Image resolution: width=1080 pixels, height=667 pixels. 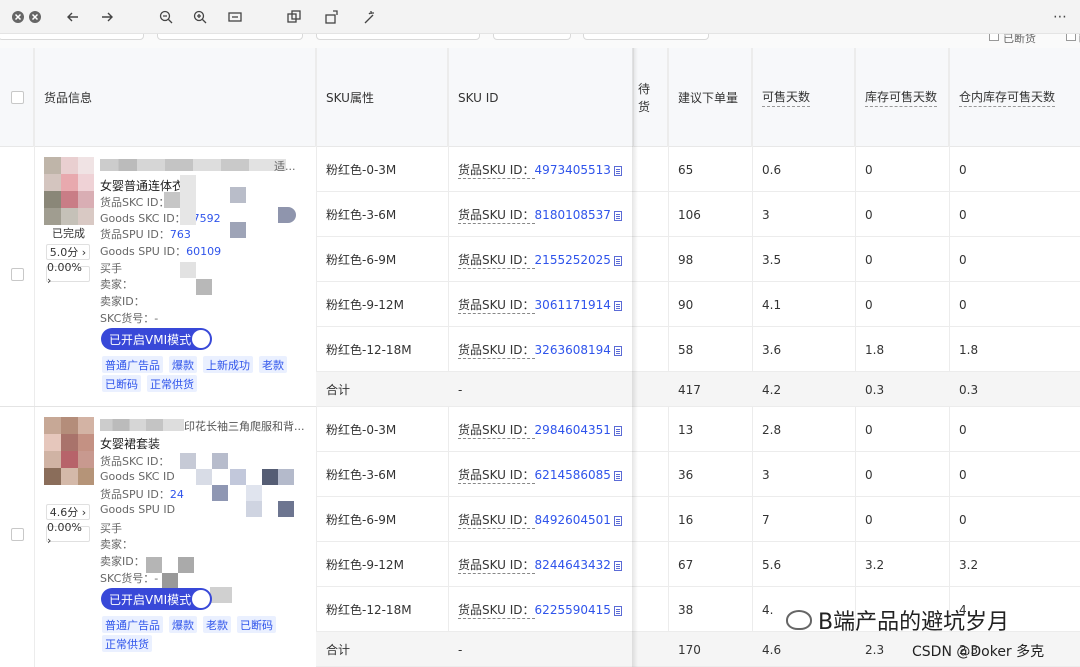 I want to click on score-badge: 4.6分 ›, so click(x=68, y=512).